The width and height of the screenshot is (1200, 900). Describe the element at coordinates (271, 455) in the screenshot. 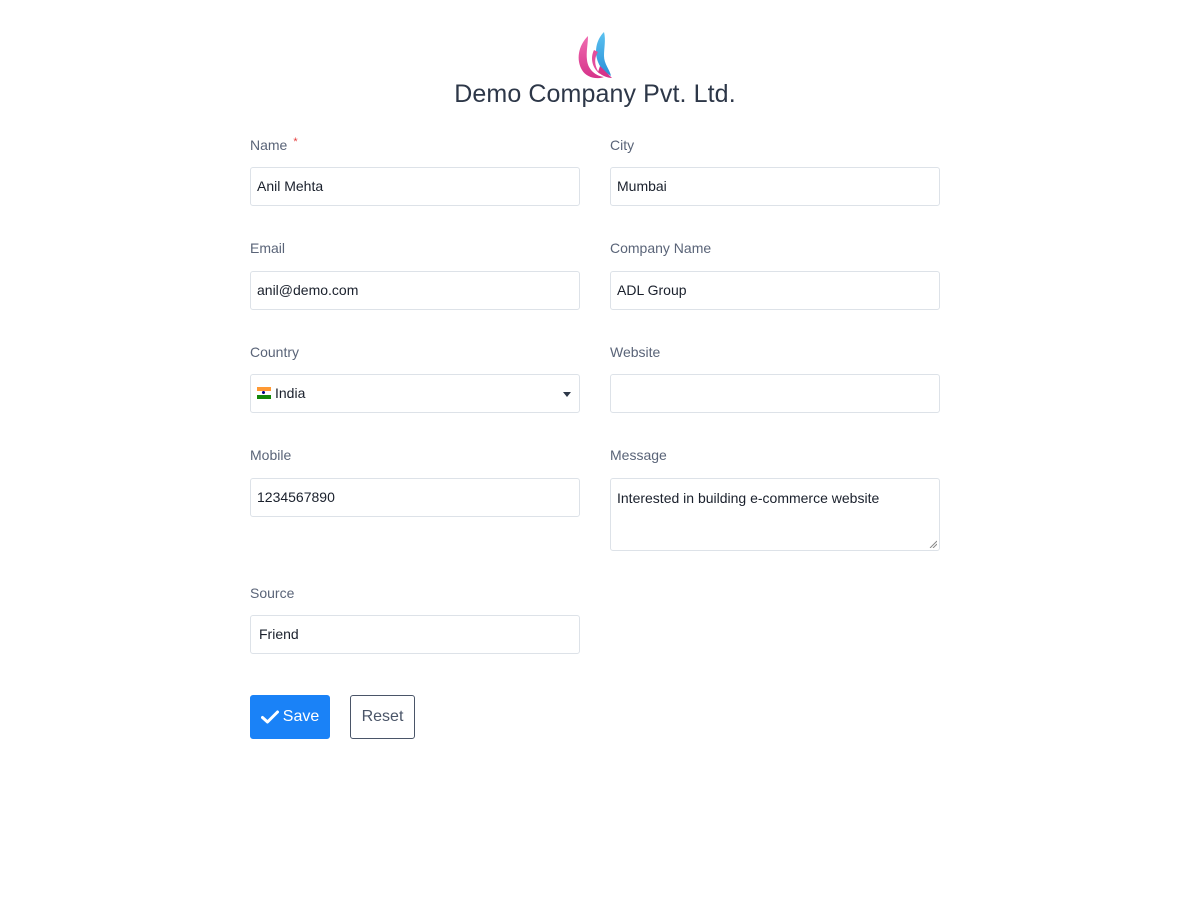

I see `mobile-label: Mobile` at that location.